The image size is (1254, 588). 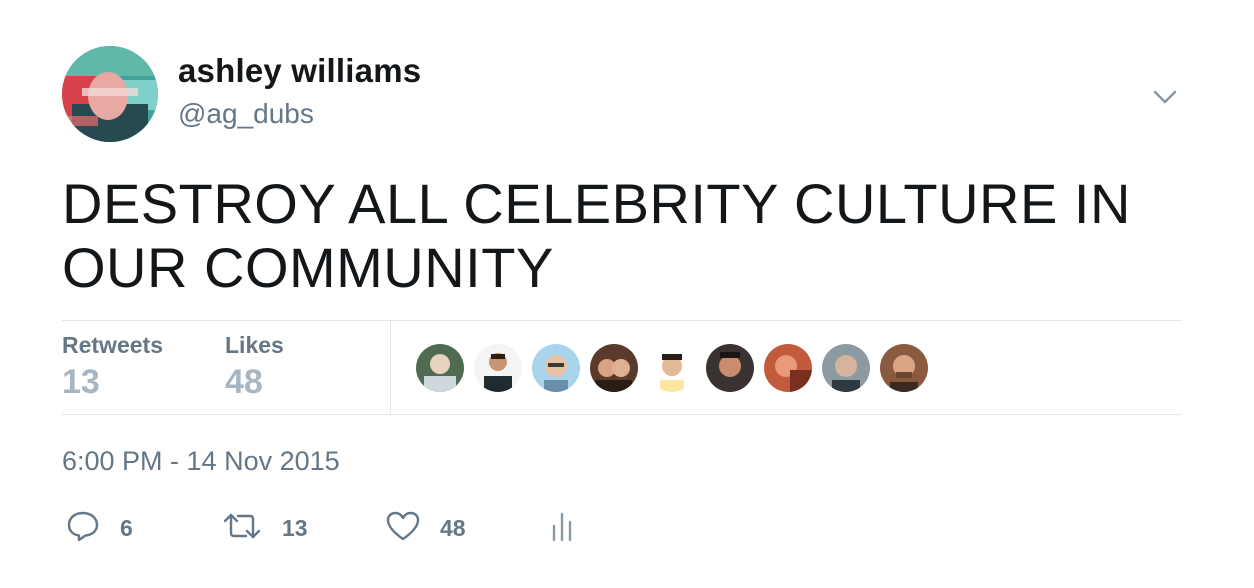 What do you see at coordinates (201, 461) in the screenshot?
I see `tweet-timestamp: 6:00 PM - 14 Nov 2015` at bounding box center [201, 461].